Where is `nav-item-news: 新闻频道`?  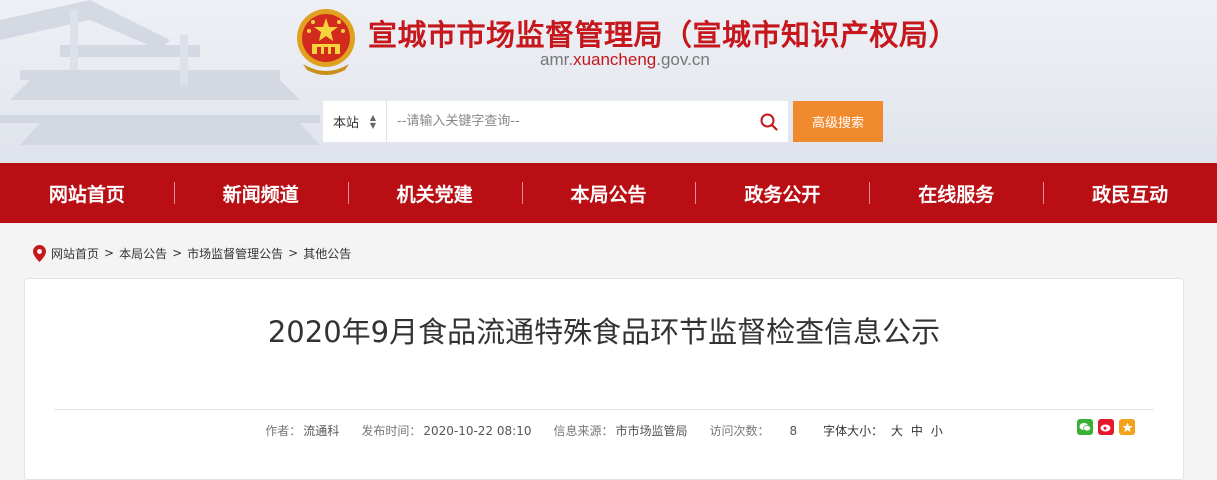 nav-item-news: 新闻频道 is located at coordinates (260, 193).